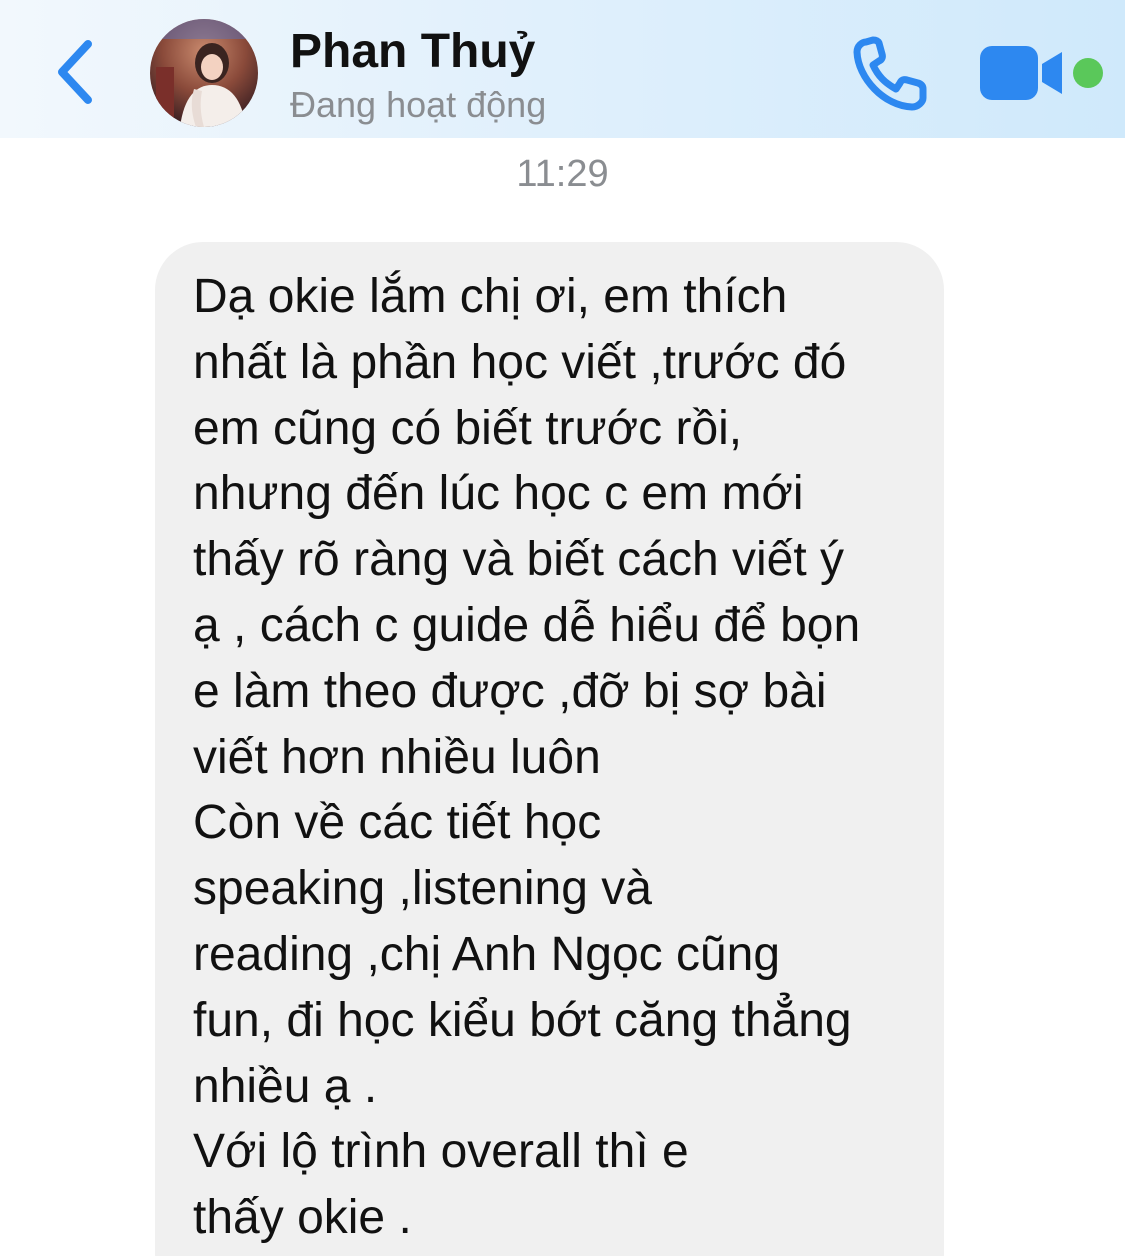 The width and height of the screenshot is (1125, 1256). I want to click on message-line: Với lộ trình overall thì e, so click(441, 1152).